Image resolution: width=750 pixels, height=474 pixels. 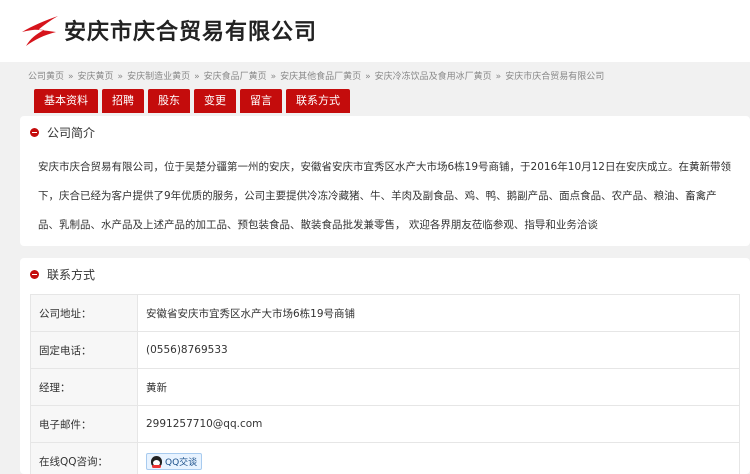 I want to click on email-value: 2991257710@qq.com, so click(x=438, y=424).